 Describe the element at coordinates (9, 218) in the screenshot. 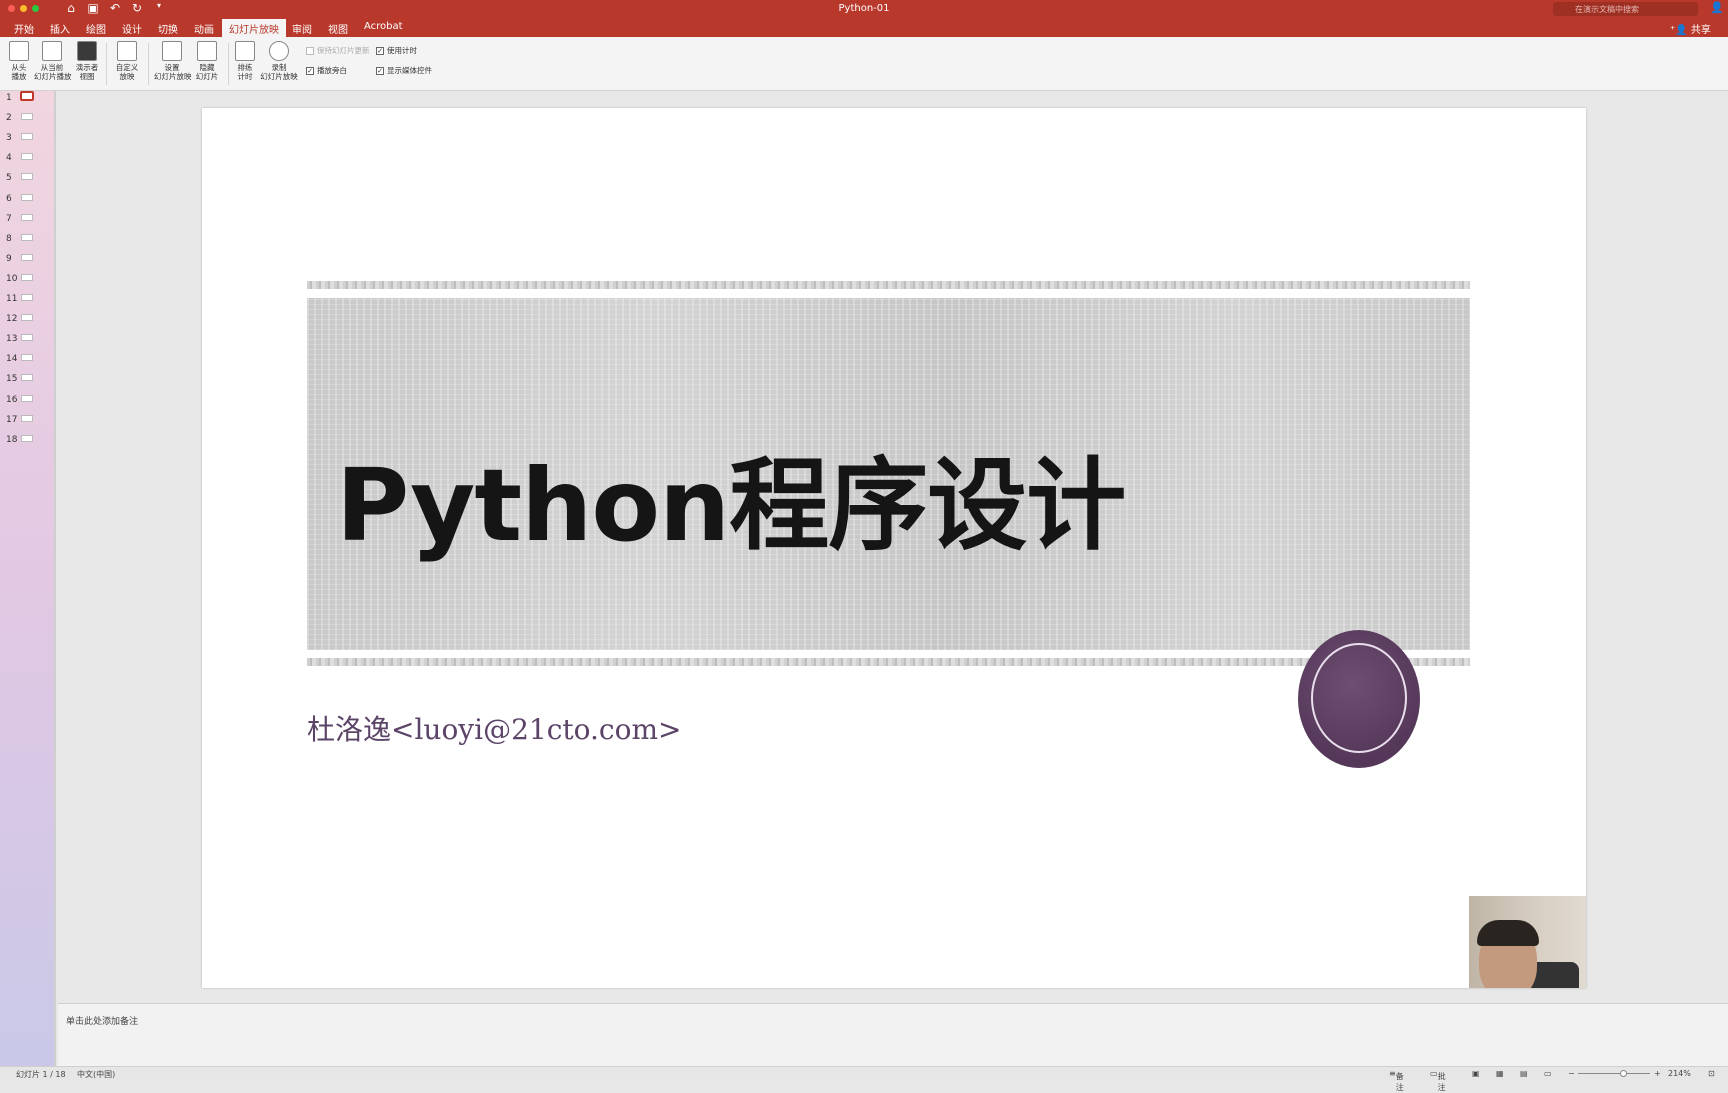

I see `slide-thumbnail-number: 7` at that location.